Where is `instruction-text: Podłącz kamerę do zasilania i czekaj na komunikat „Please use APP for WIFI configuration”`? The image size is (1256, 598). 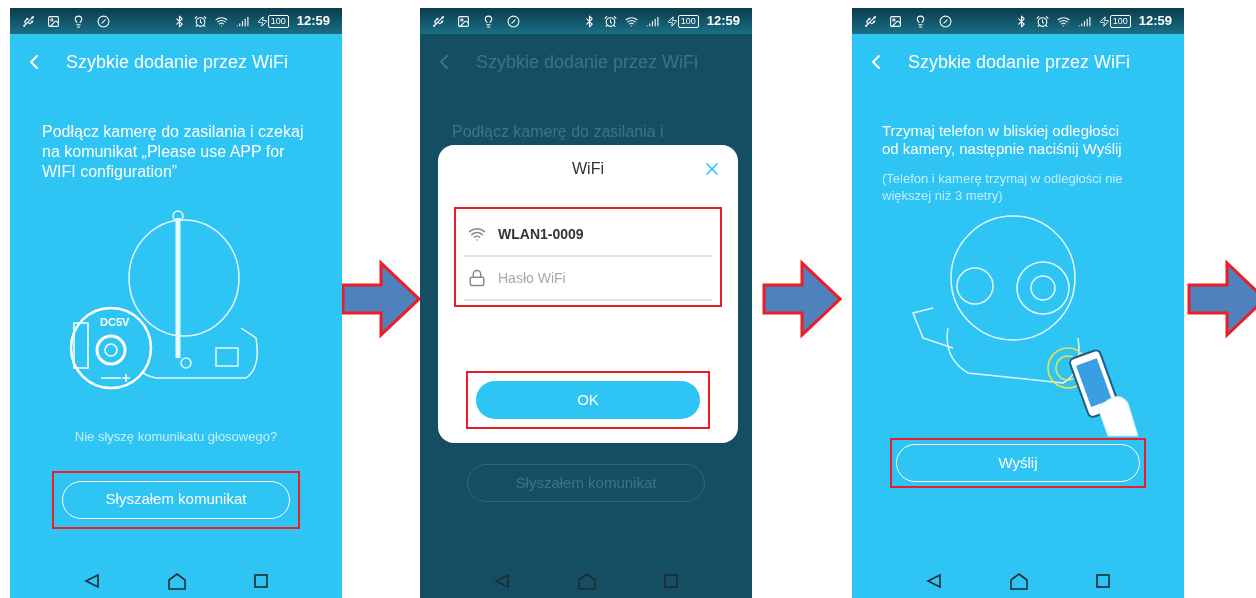
instruction-text: Podłącz kamerę do zasilania i czekaj na komunikat „Please use APP for WIFI configuration” is located at coordinates (173, 152).